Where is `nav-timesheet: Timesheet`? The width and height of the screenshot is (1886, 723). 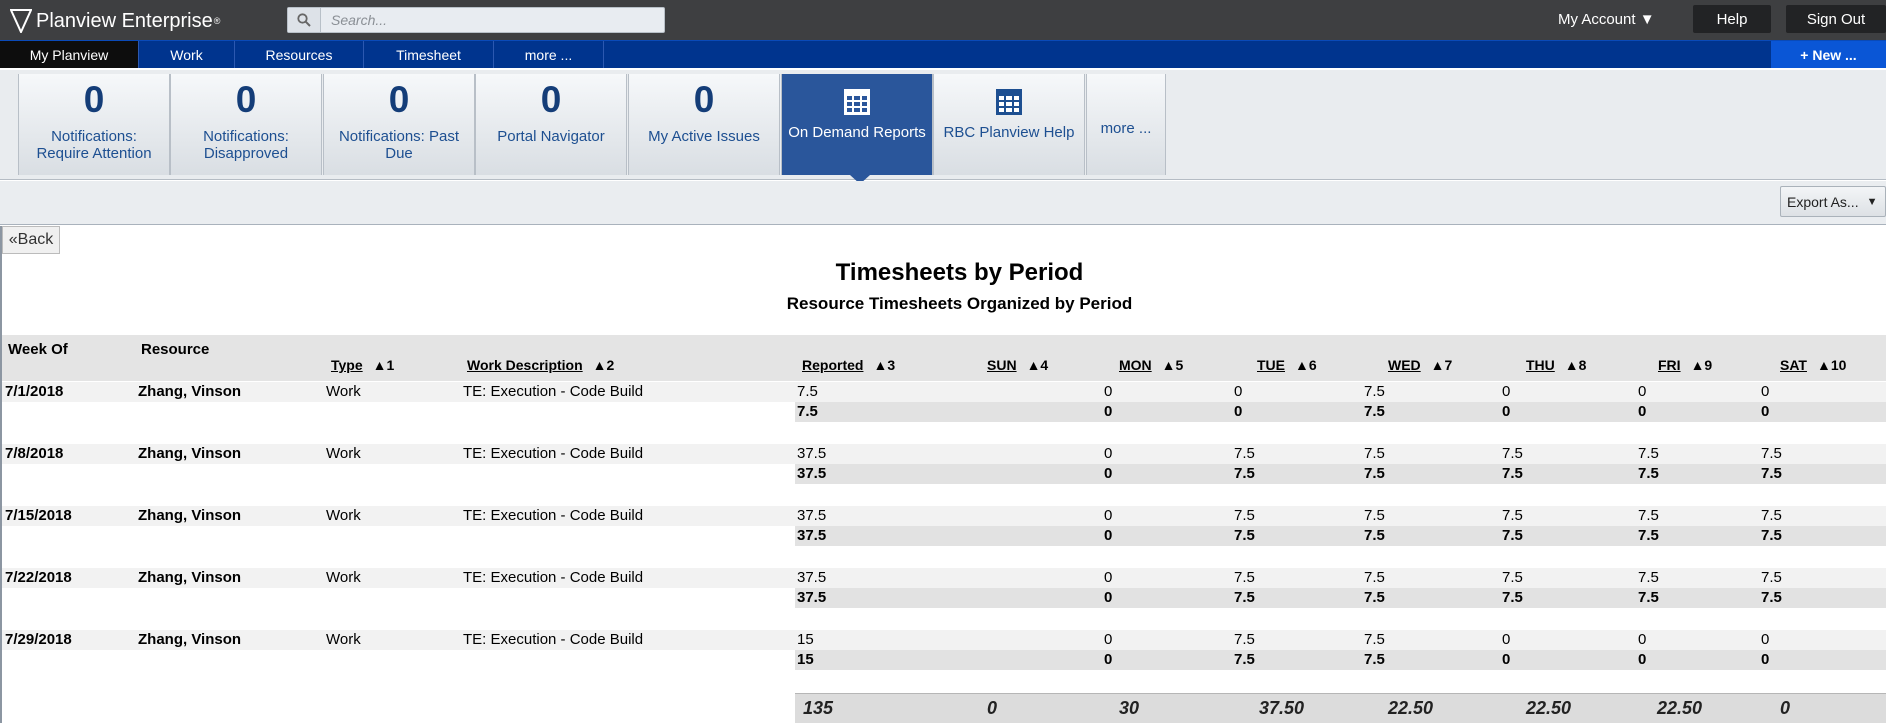
nav-timesheet: Timesheet is located at coordinates (429, 54).